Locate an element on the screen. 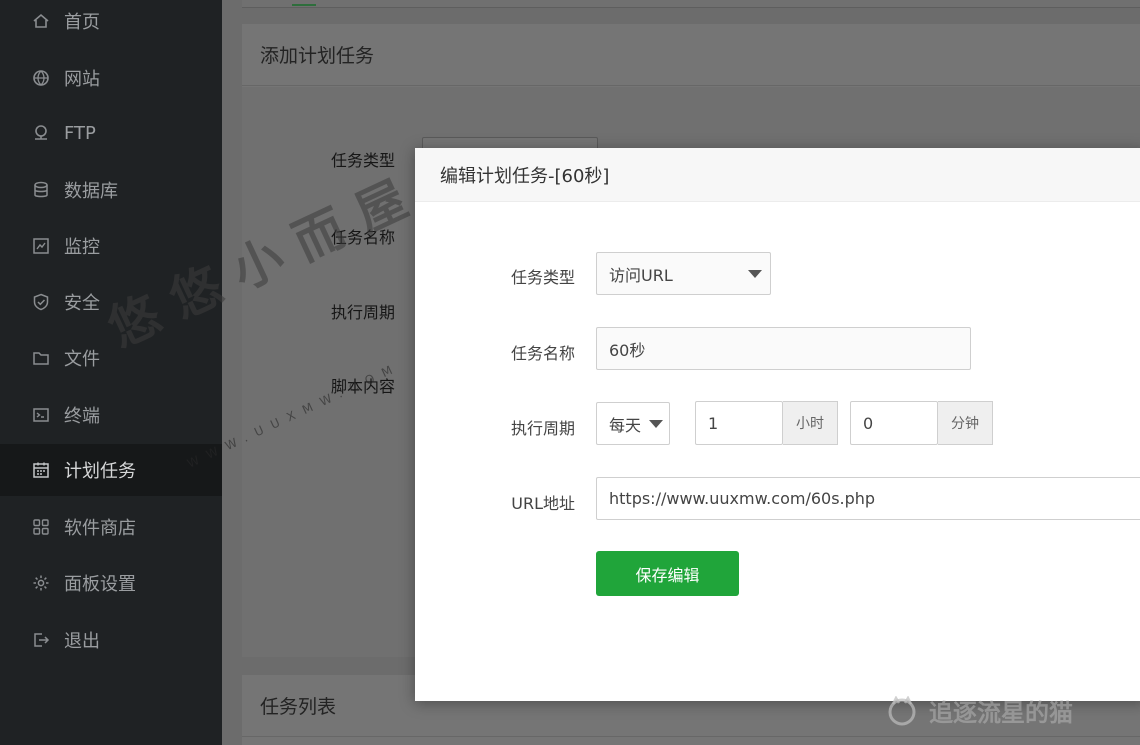 The width and height of the screenshot is (1140, 745). sidebar-item-cron: 计划任务 is located at coordinates (111, 470).